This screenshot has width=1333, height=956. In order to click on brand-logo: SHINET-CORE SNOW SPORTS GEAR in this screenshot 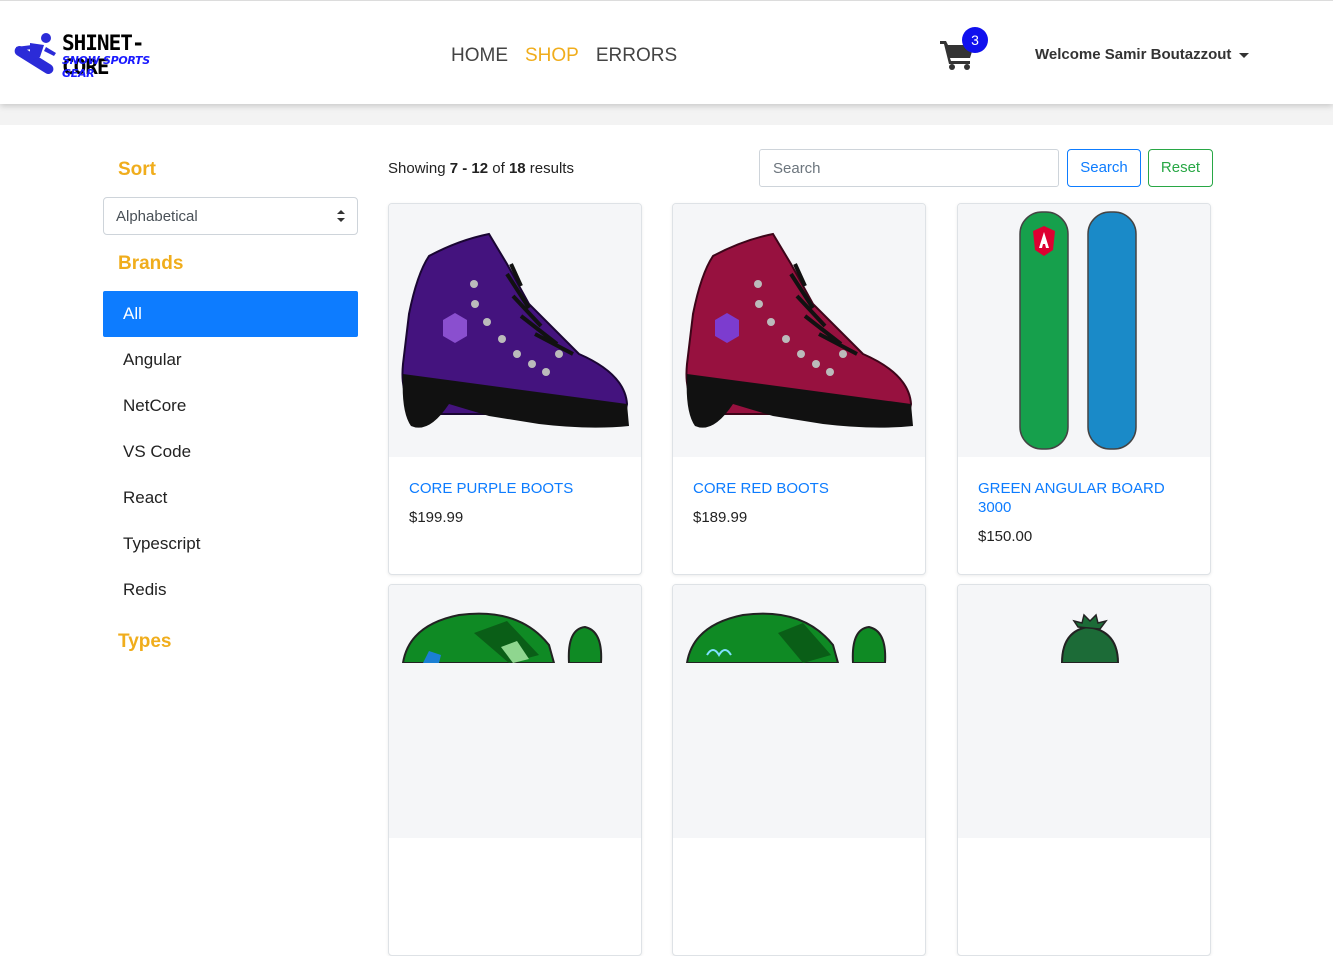, I will do `click(96, 55)`.